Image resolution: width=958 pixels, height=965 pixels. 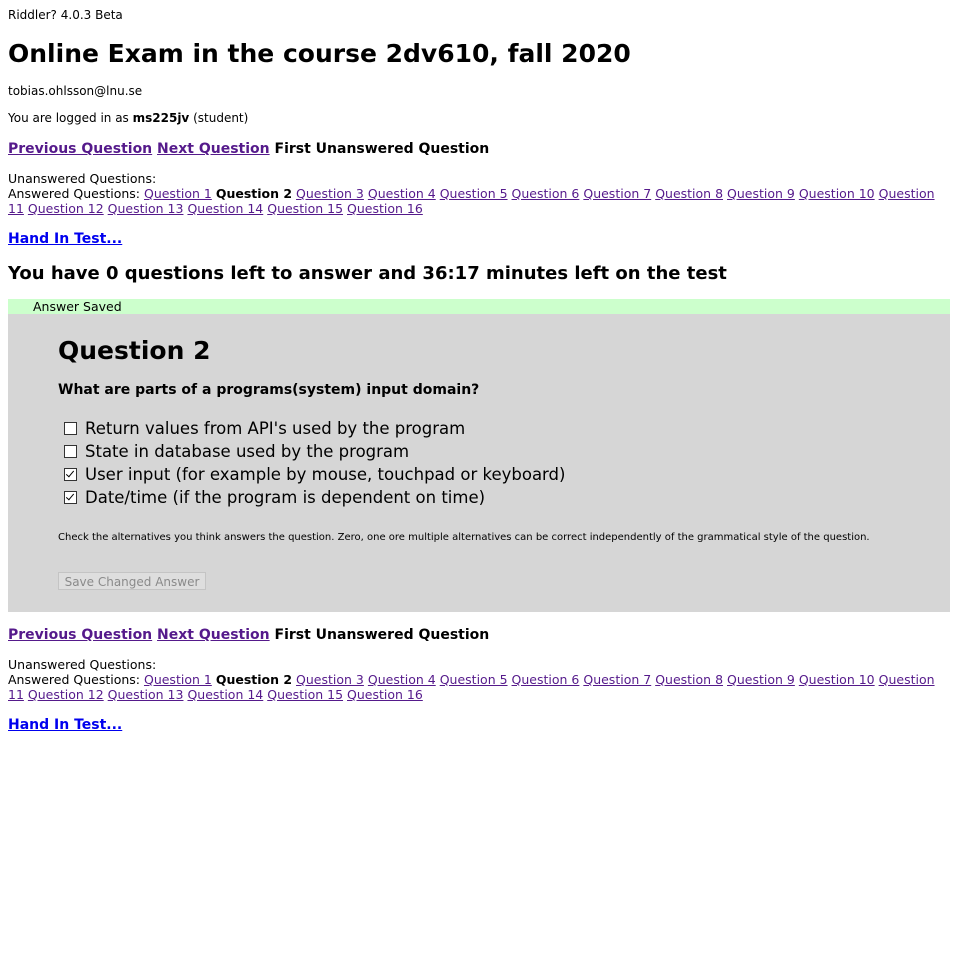 I want to click on answer-saved-text: Answer Saved, so click(x=77, y=306).